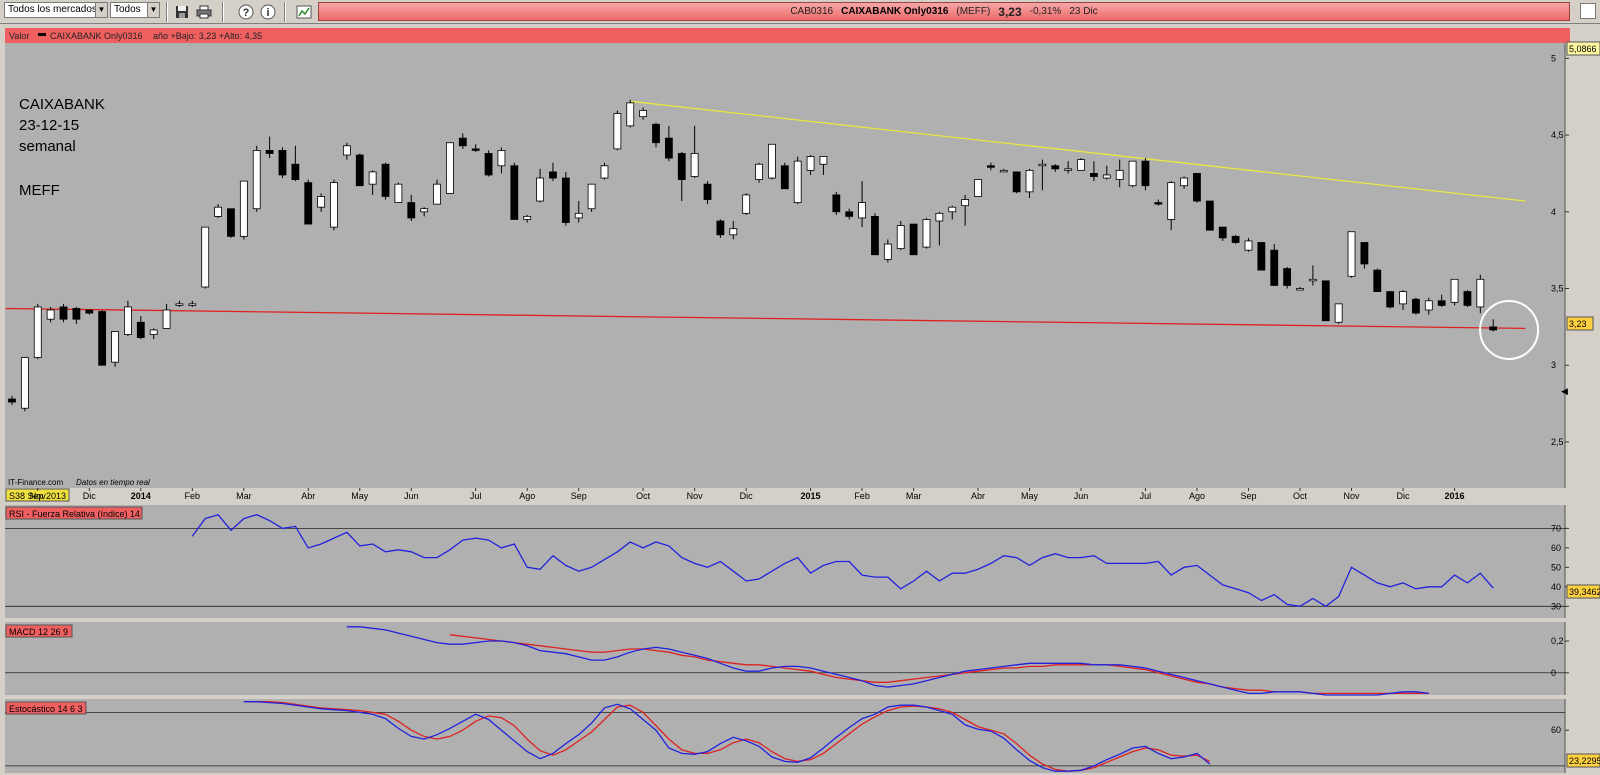 The height and width of the screenshot is (775, 1600). Describe the element at coordinates (1030, 496) in the screenshot. I see `date-tick-label: May` at that location.